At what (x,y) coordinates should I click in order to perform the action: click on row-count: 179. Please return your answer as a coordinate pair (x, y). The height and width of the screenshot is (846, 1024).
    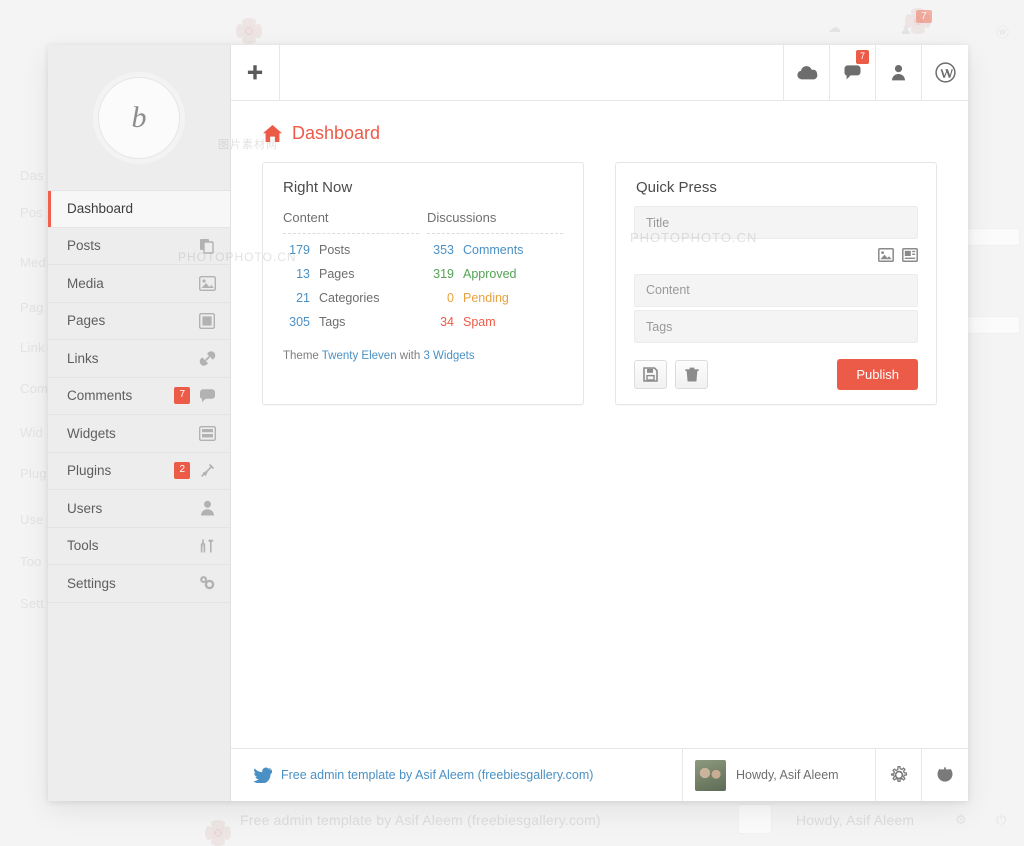
    Looking at the image, I should click on (299, 250).